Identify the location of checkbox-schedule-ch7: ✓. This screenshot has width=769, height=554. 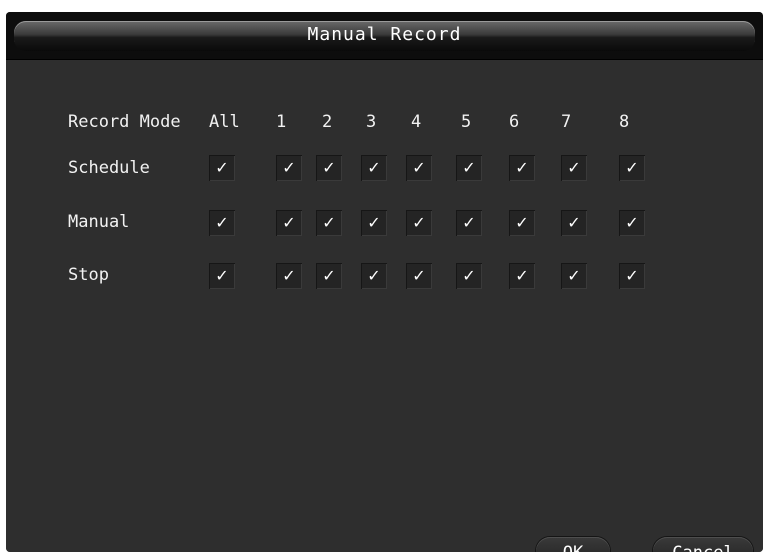
(574, 168).